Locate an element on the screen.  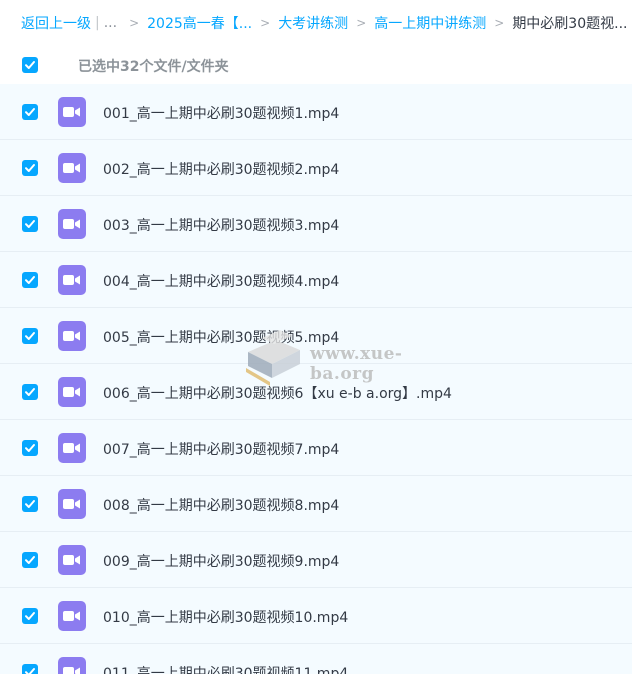
file-row: 006_高一上期中必刷30题视频6【xu e-b a.org】.mp4 is located at coordinates (316, 392).